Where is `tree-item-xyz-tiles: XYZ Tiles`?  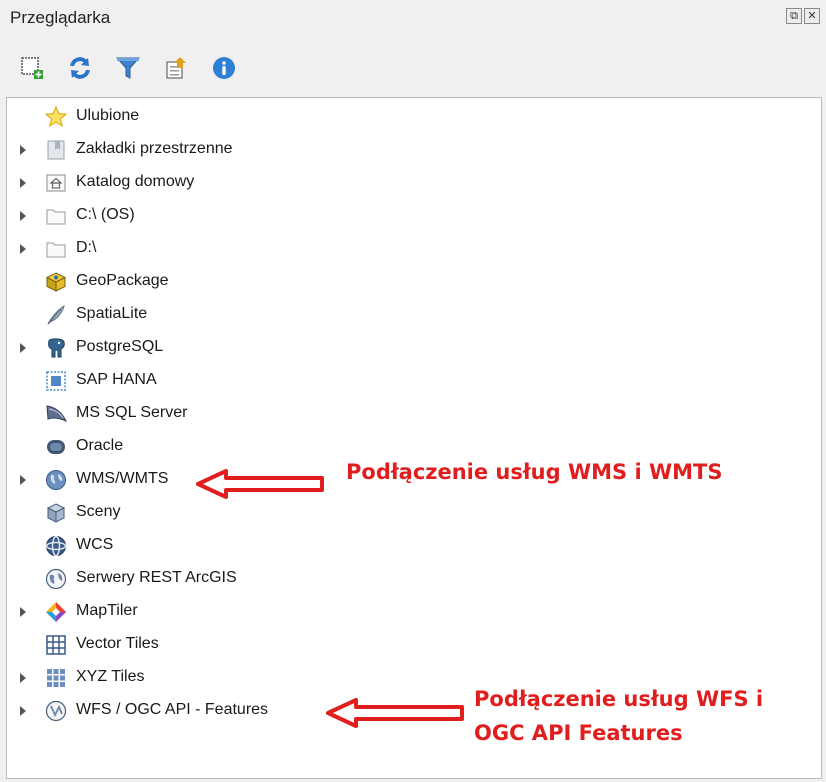
tree-item-xyz-tiles: XYZ Tiles is located at coordinates (207, 678).